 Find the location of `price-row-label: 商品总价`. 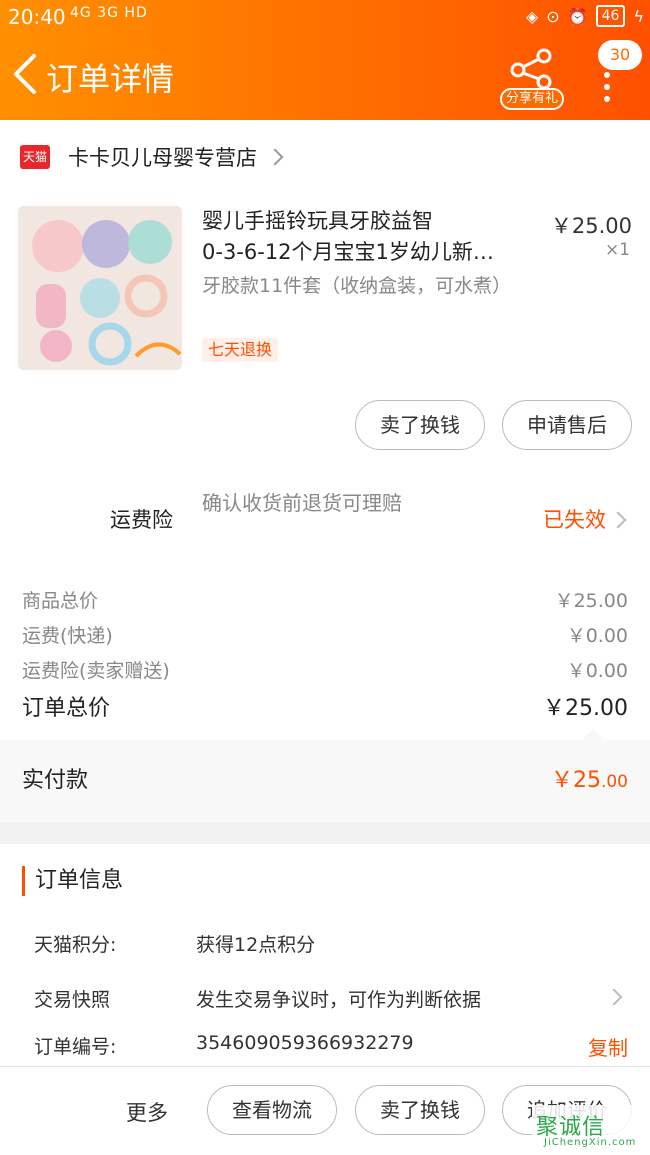

price-row-label: 商品总价 is located at coordinates (60, 601).